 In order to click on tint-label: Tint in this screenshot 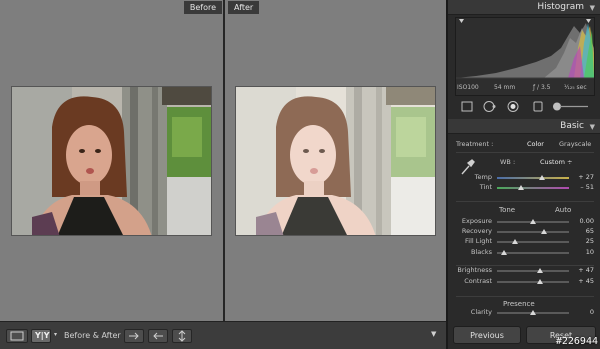, I will do `click(485, 187)`.